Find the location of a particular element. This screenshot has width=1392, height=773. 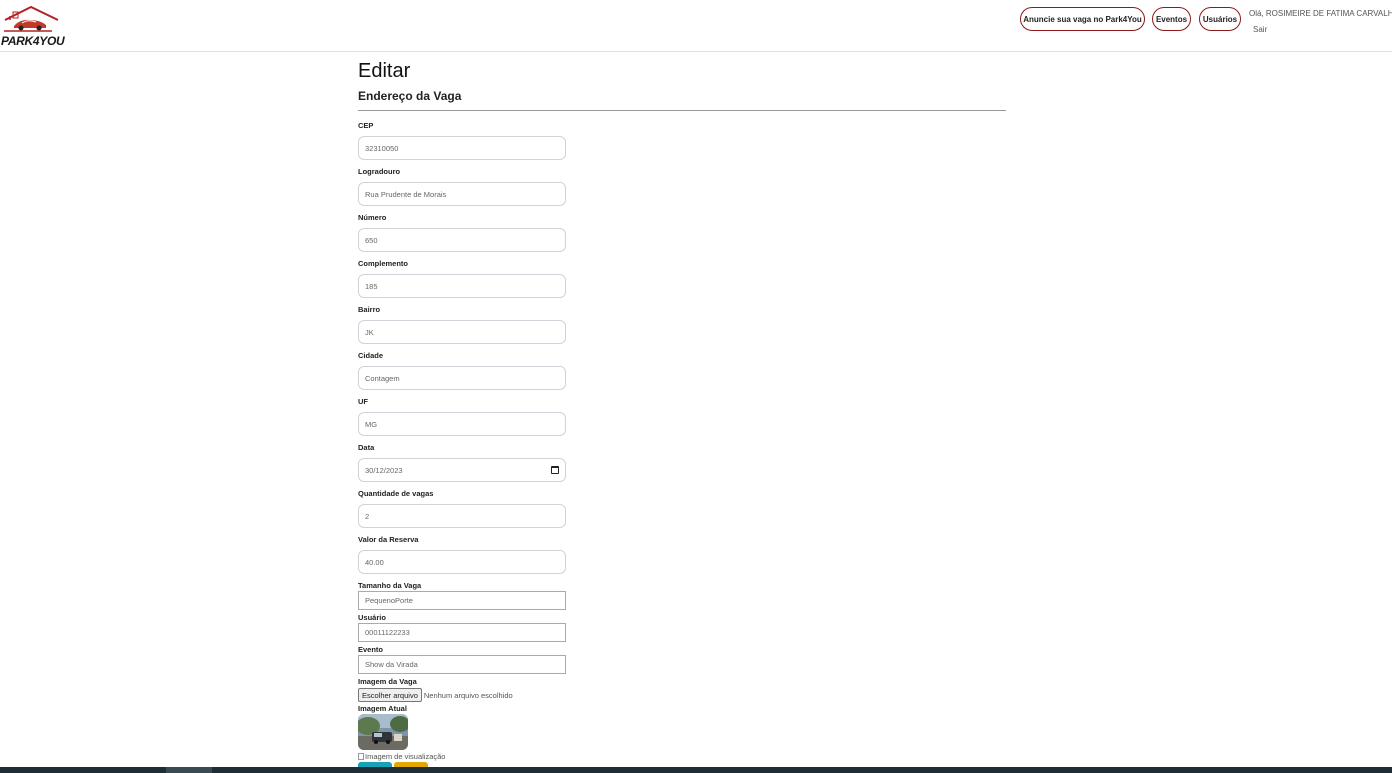

bairro-label: Bairro is located at coordinates (369, 309).